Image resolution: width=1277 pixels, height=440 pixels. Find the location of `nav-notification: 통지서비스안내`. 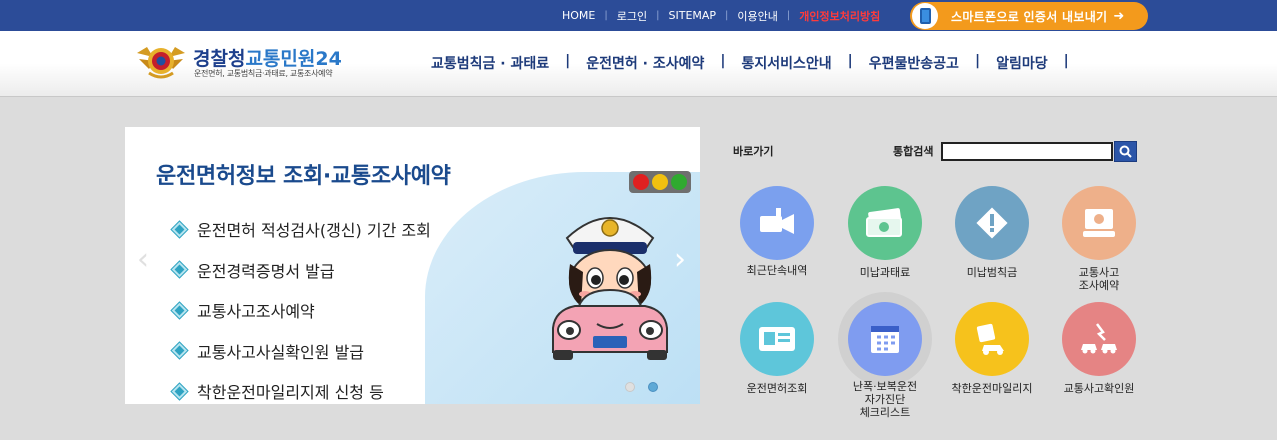

nav-notification: 통지서비스안내 is located at coordinates (786, 63).